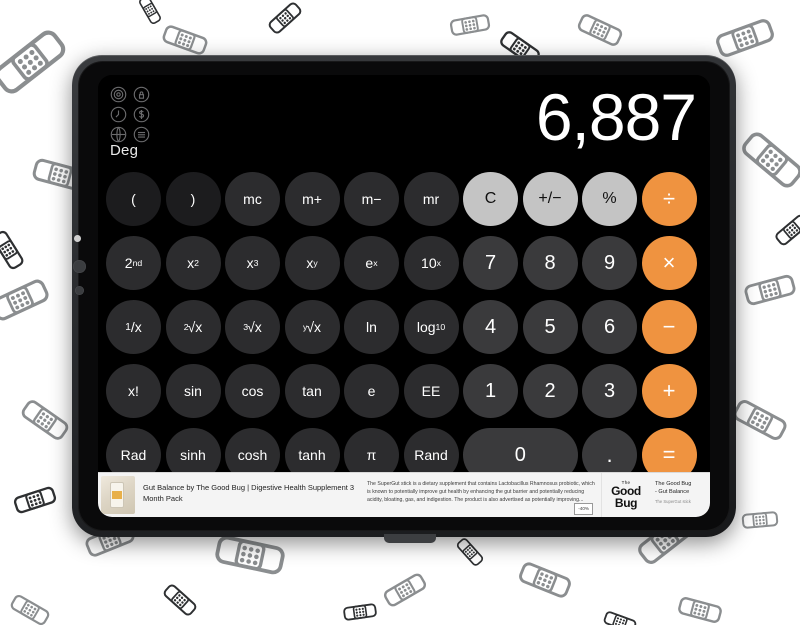  Describe the element at coordinates (141, 94) in the screenshot. I see `lock-icon` at that location.